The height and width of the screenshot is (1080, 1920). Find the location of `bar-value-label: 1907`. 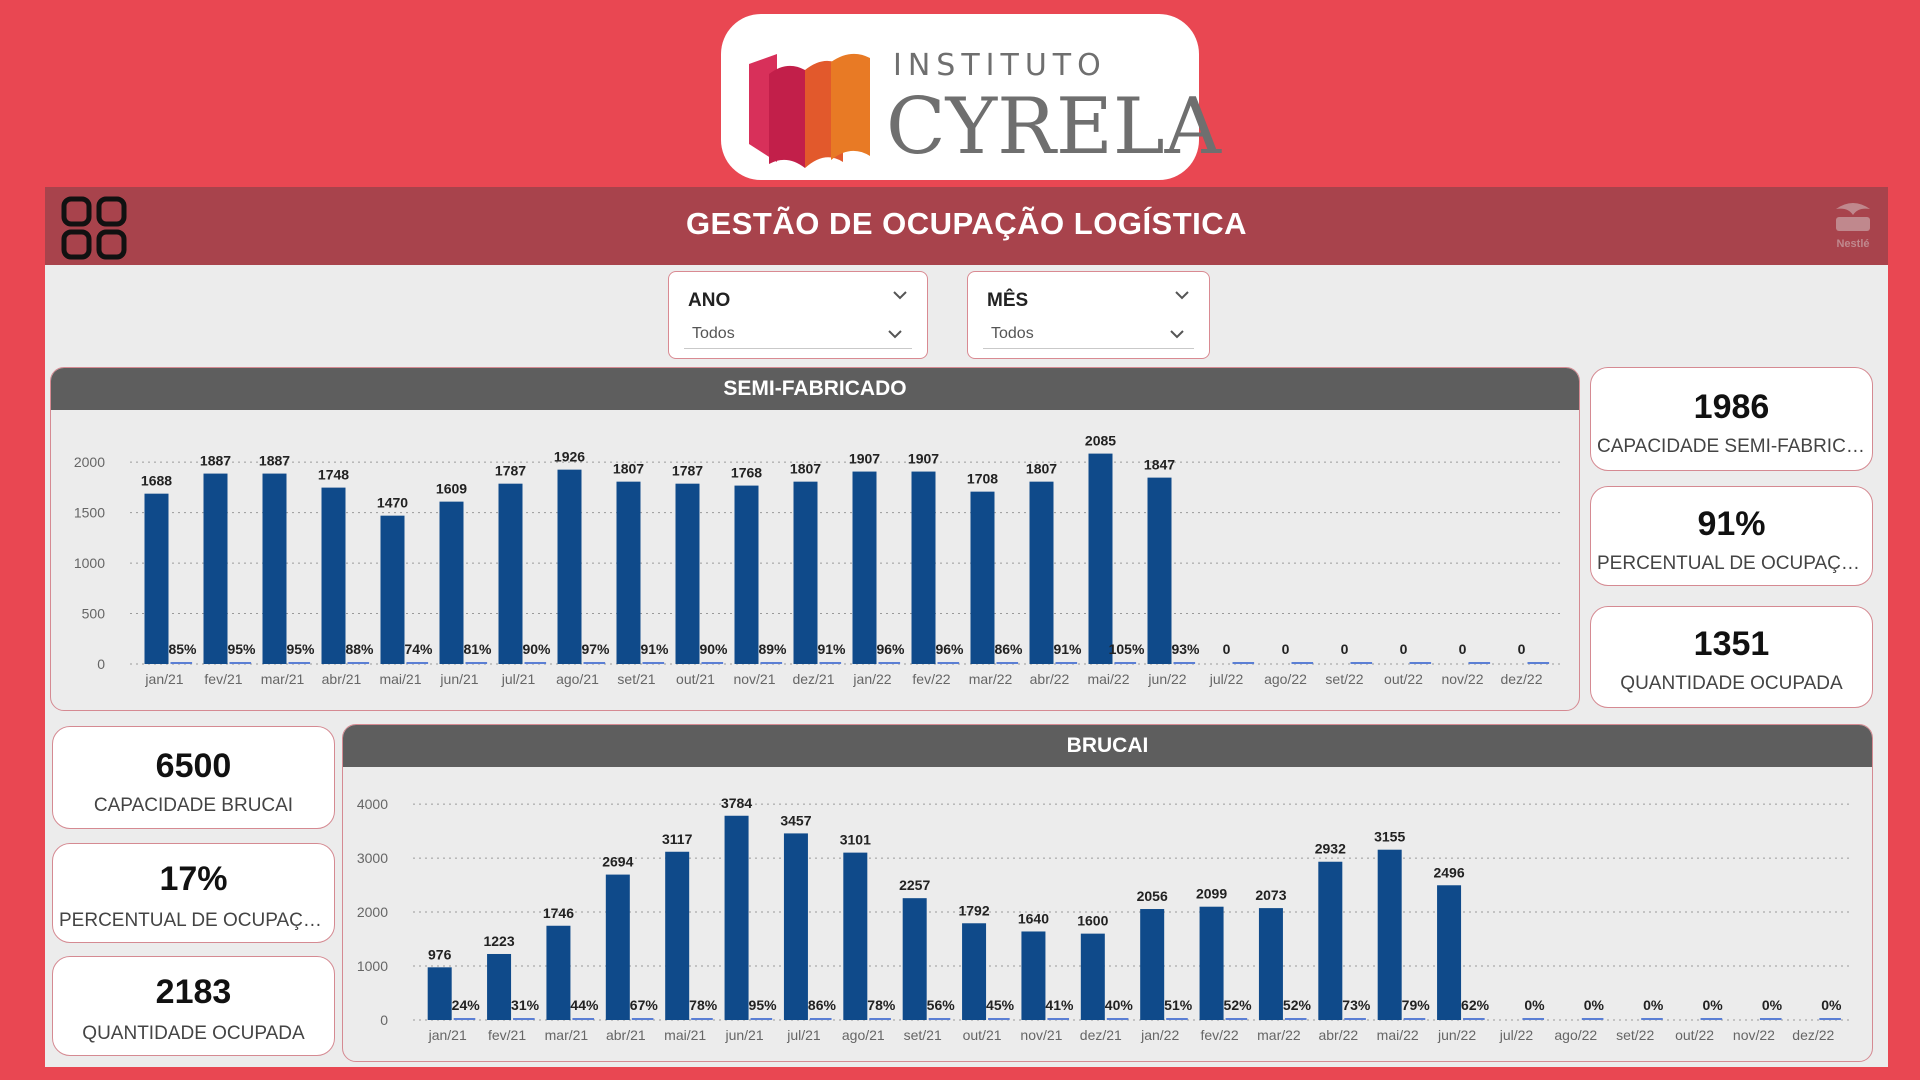

bar-value-label: 1907 is located at coordinates (864, 459).